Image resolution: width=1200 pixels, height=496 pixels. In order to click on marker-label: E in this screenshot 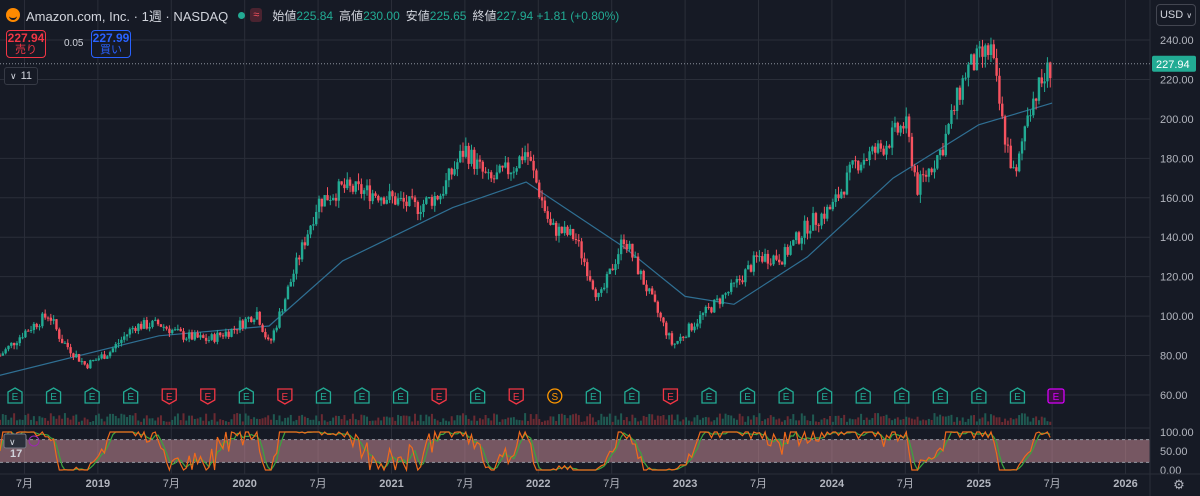, I will do `click(477, 397)`.